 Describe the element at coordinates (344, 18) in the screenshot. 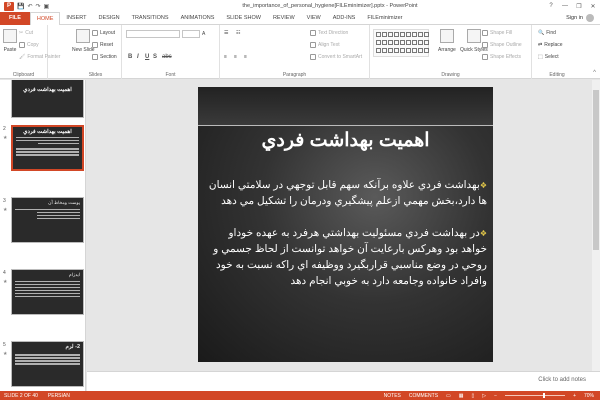

I see `tab-add-ins: ADD-INS` at that location.